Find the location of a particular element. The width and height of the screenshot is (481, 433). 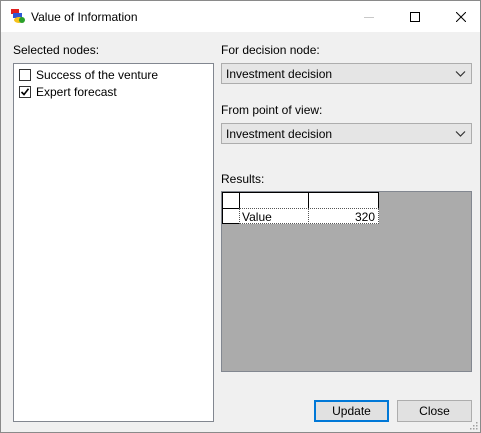

close-button-label: Close is located at coordinates (434, 411).